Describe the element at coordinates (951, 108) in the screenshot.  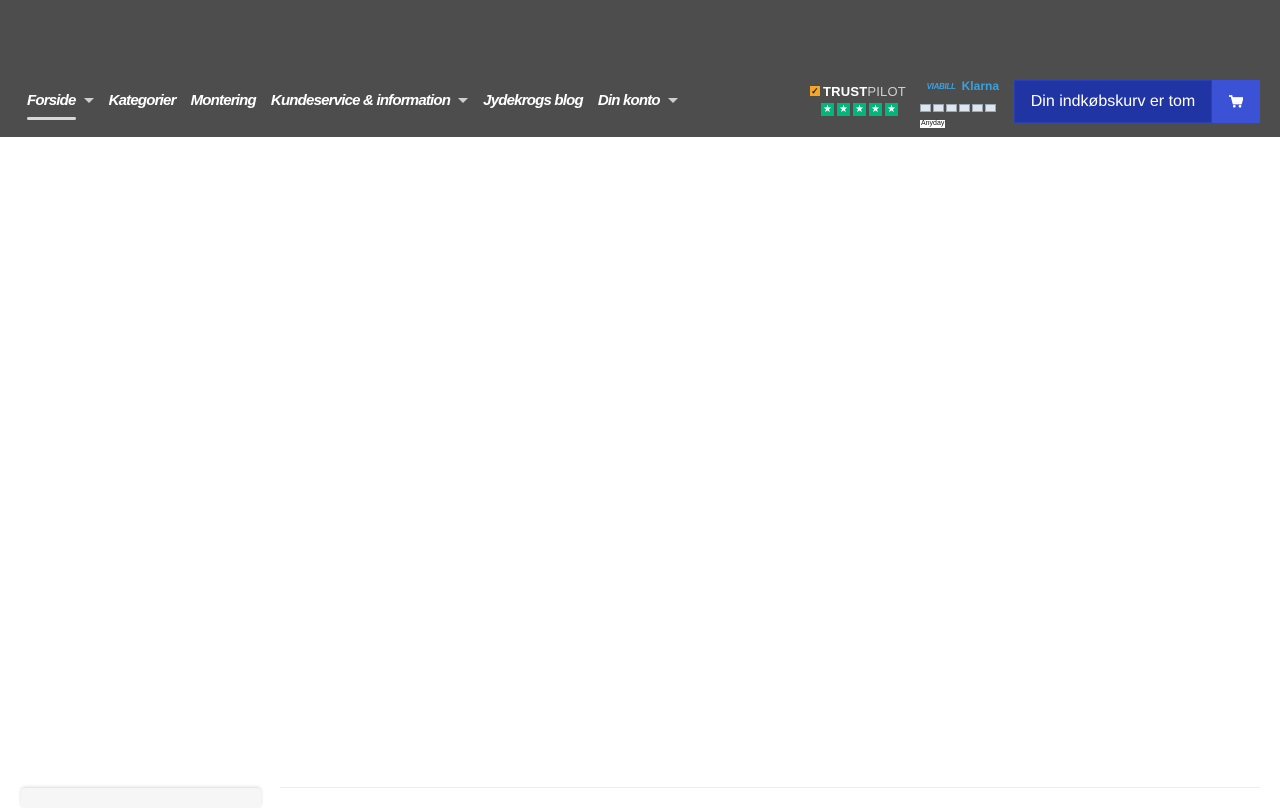
I see `mastercard-icon` at that location.